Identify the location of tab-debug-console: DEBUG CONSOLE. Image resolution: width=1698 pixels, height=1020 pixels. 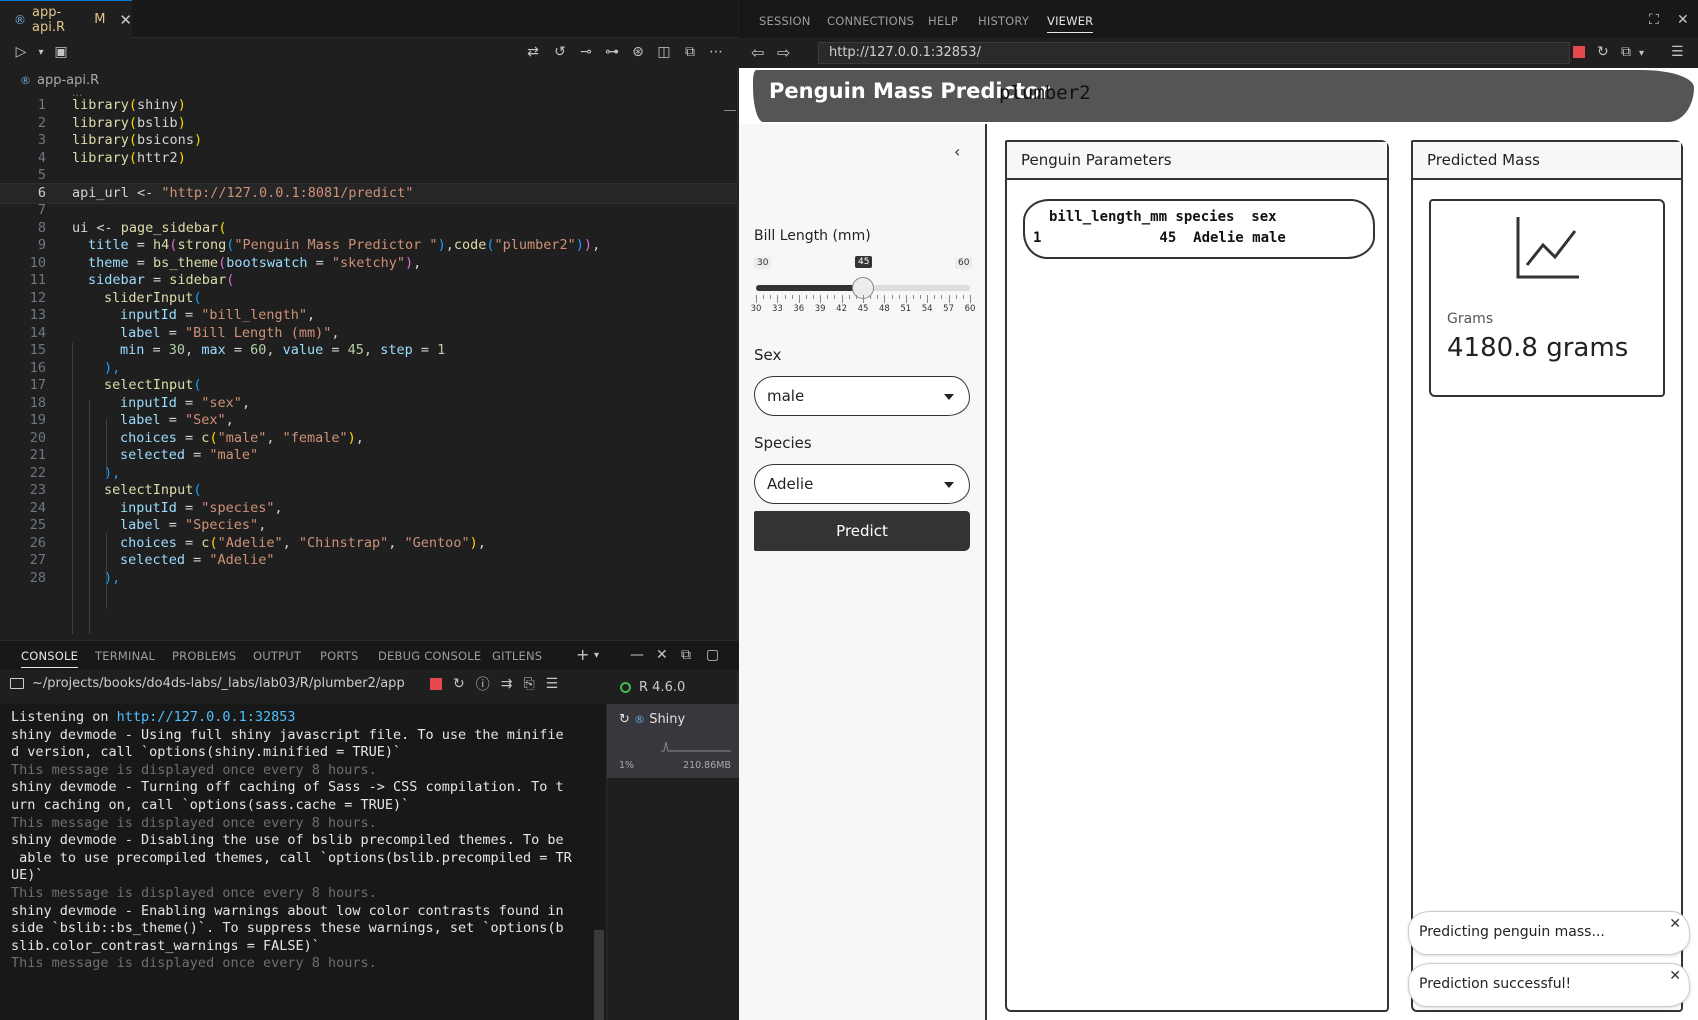
(429, 656).